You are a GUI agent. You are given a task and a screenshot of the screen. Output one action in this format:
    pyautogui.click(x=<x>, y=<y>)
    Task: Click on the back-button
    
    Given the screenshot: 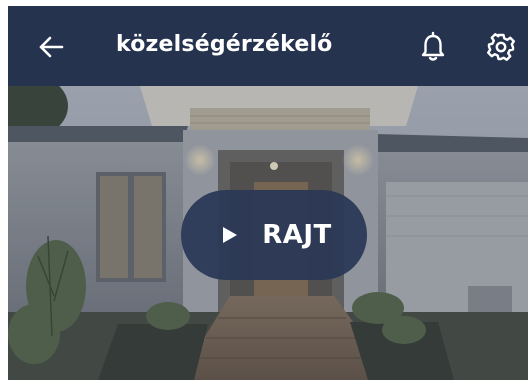 What is the action you would take?
    pyautogui.click(x=51, y=47)
    